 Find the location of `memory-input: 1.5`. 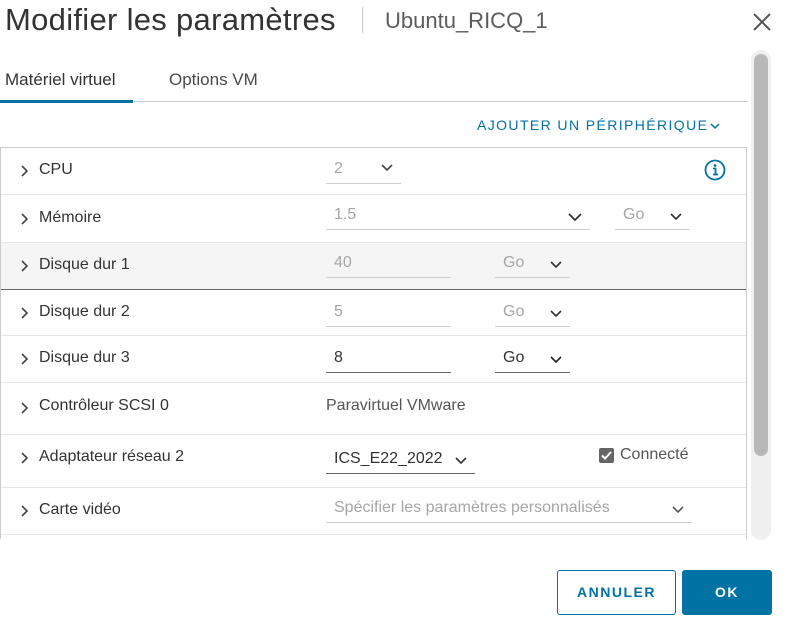

memory-input: 1.5 is located at coordinates (458, 217).